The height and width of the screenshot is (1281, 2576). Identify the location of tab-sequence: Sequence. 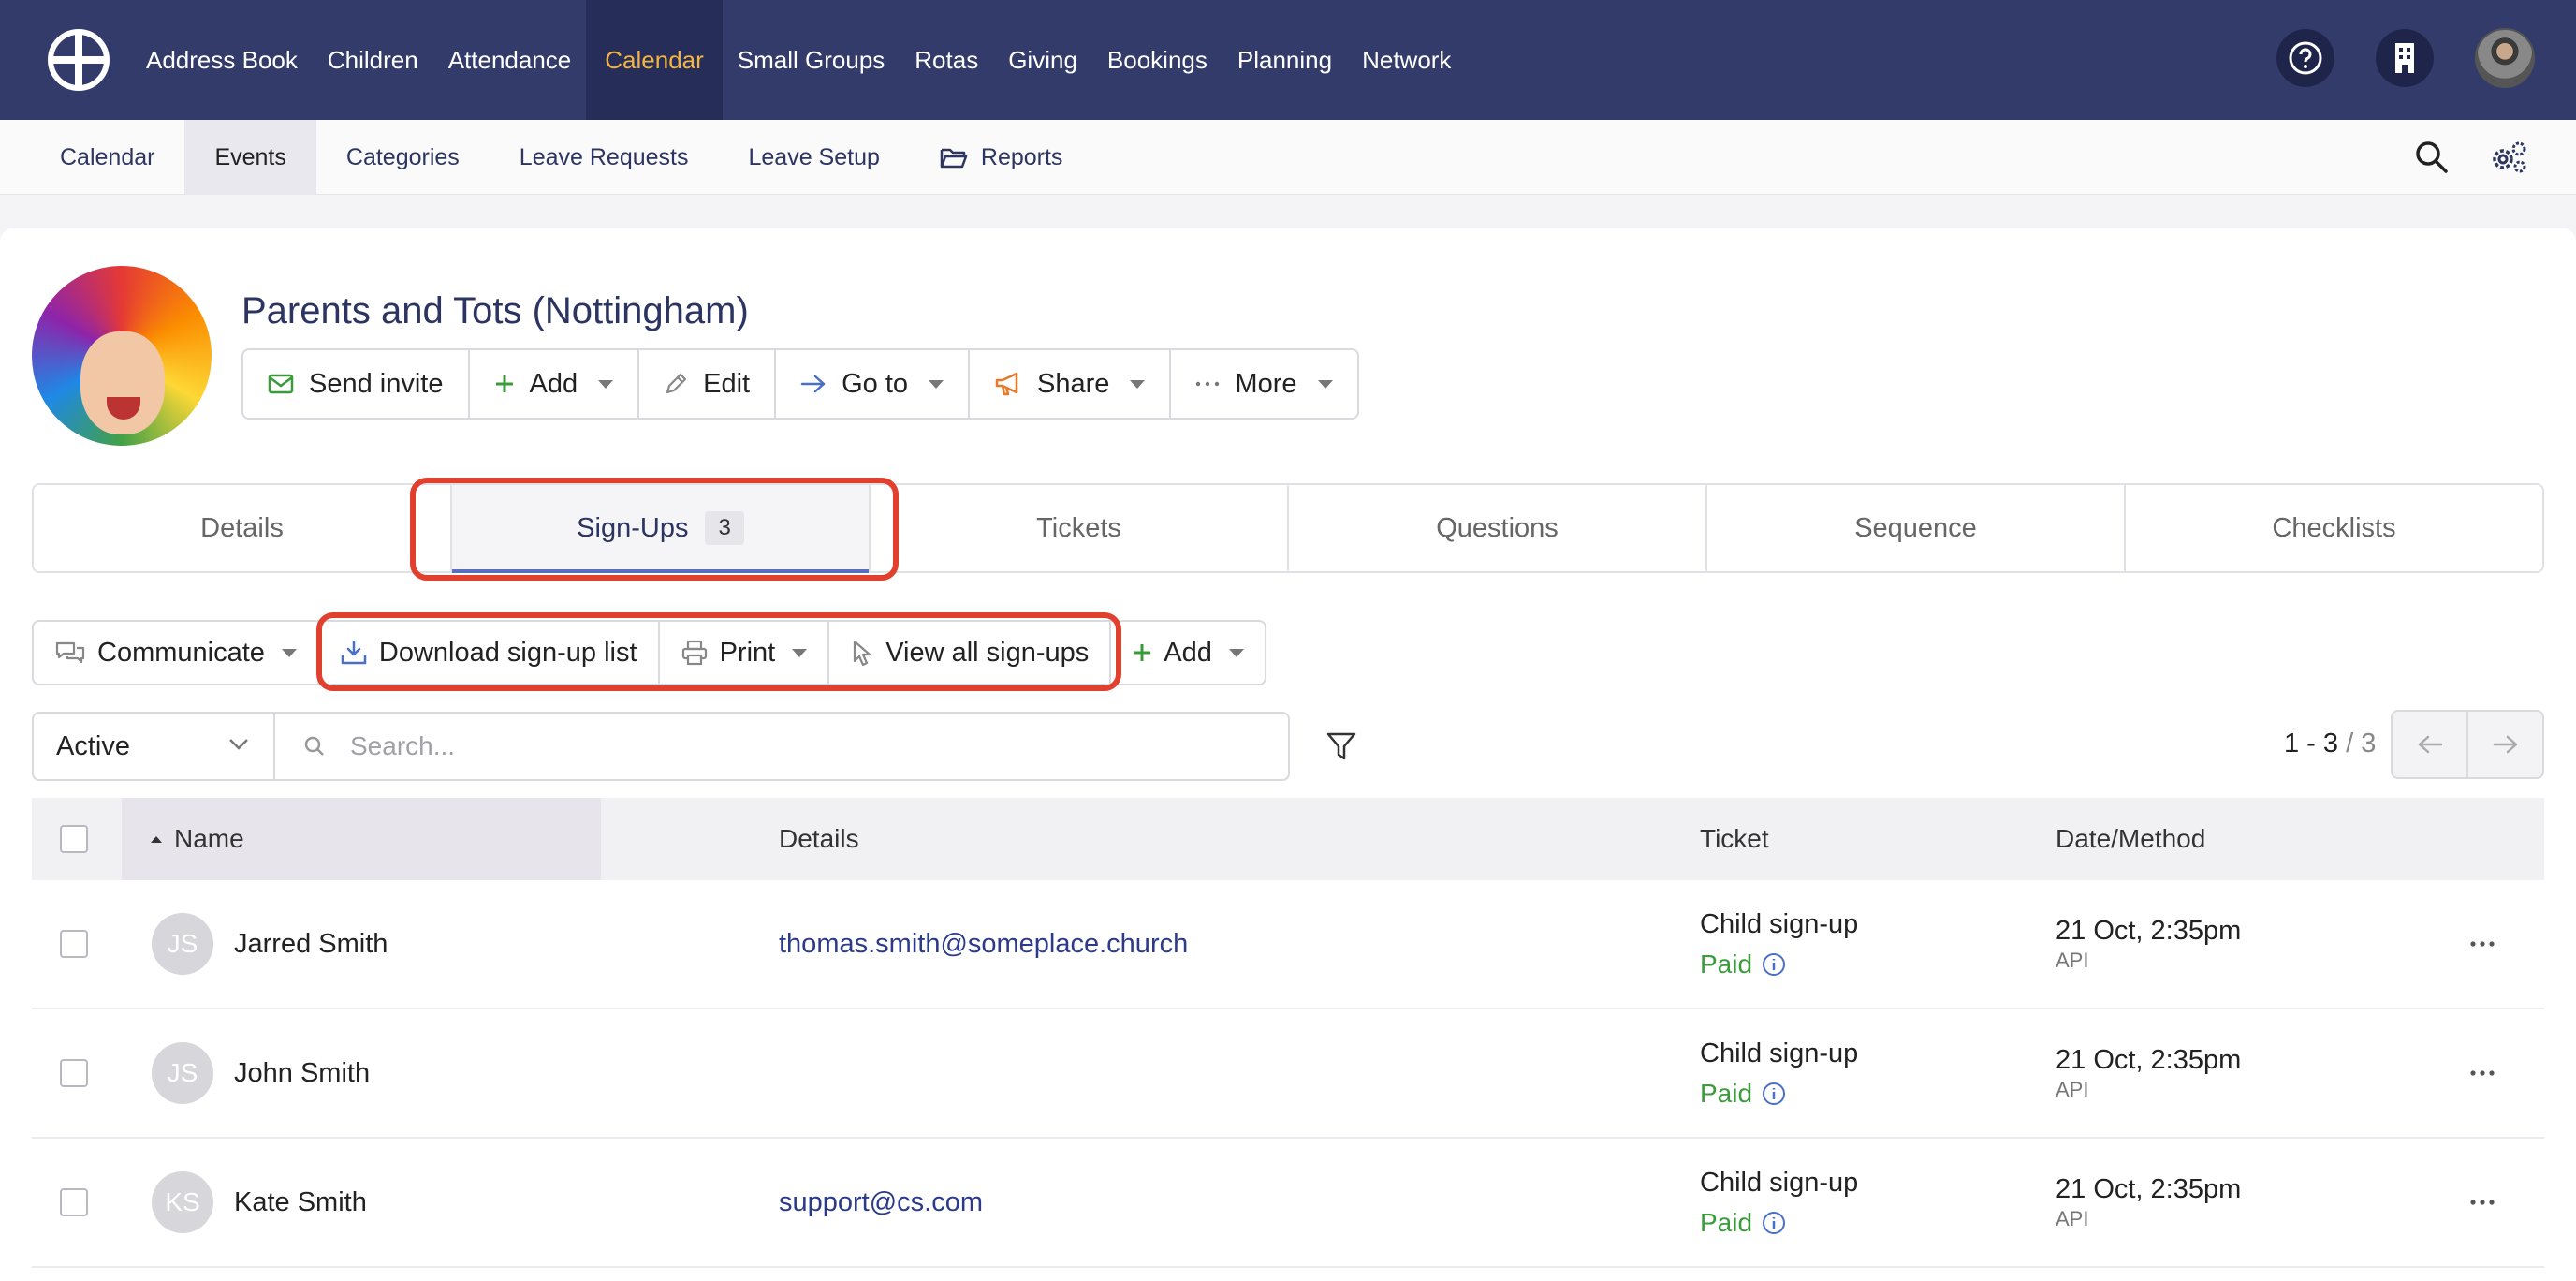
(1916, 528).